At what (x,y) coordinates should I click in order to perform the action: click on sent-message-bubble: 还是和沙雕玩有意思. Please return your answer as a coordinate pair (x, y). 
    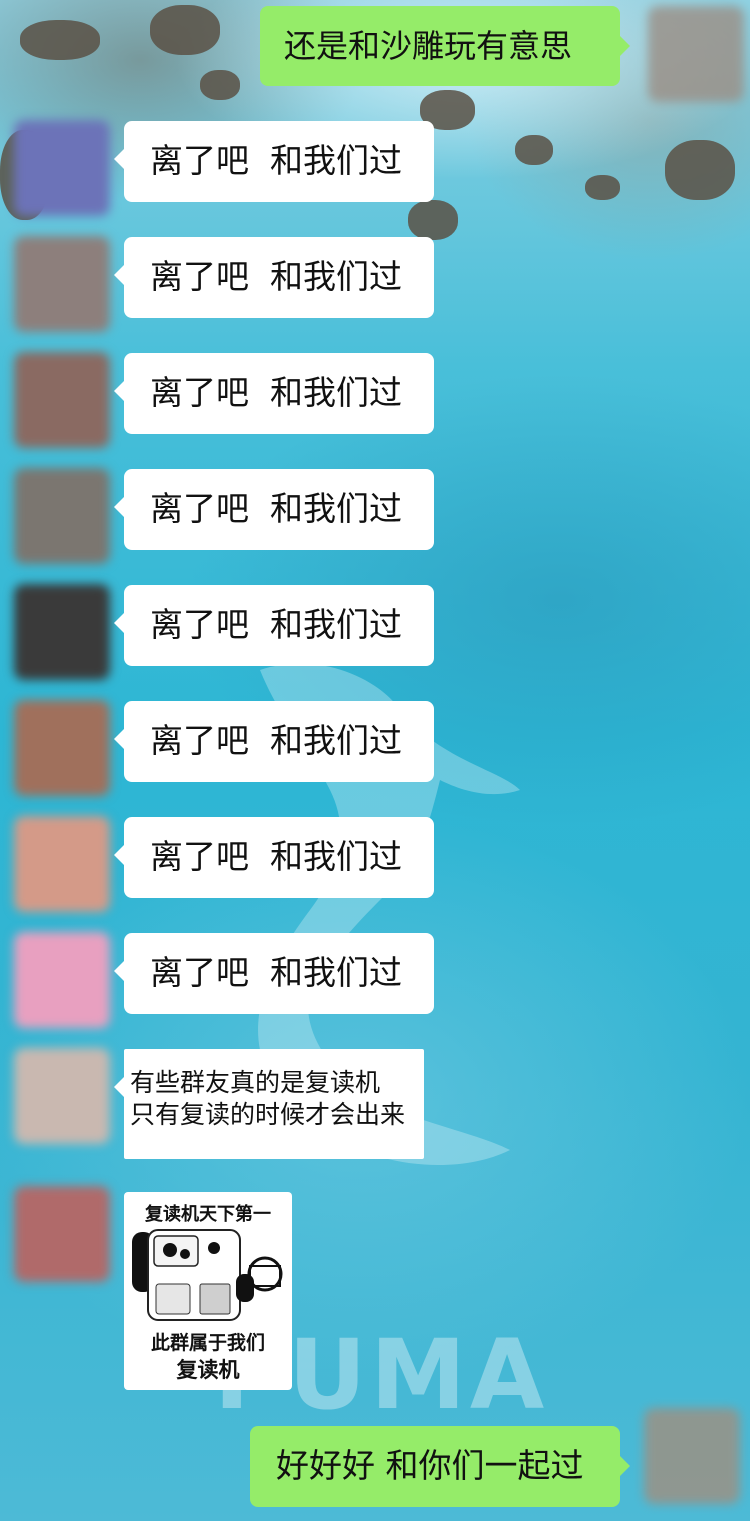
    Looking at the image, I should click on (445, 46).